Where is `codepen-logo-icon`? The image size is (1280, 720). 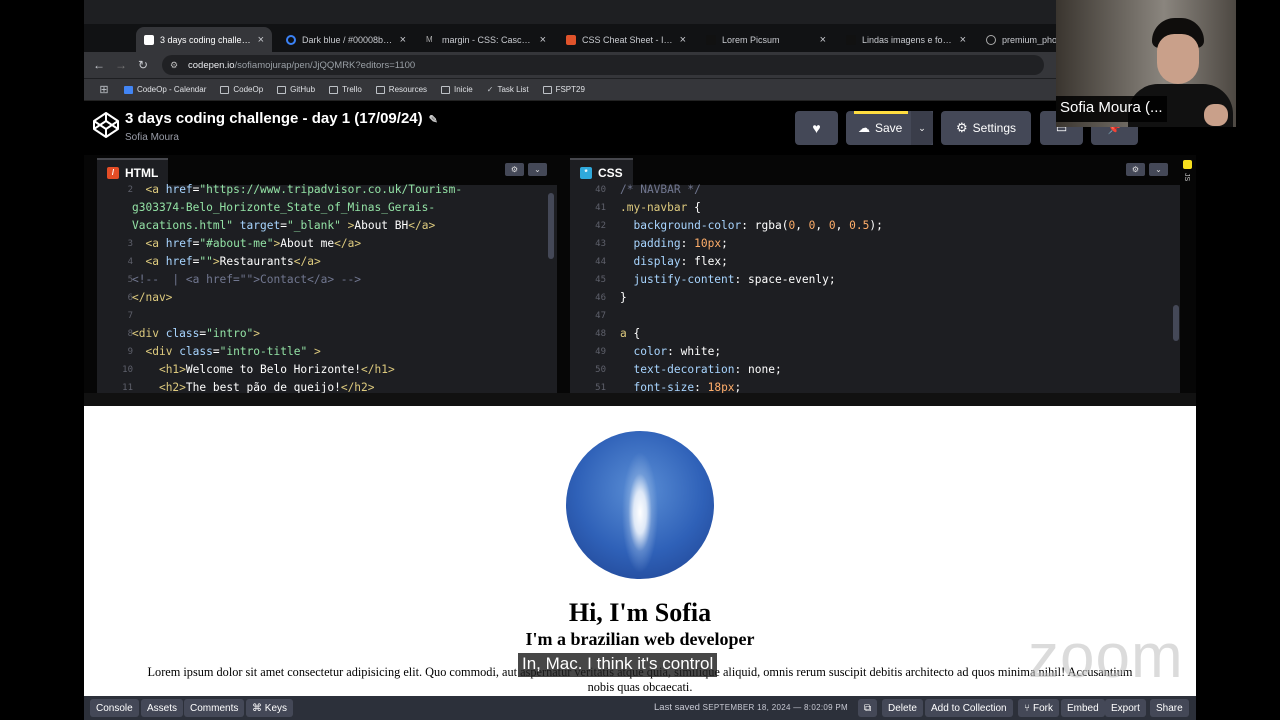
codepen-logo-icon is located at coordinates (106, 125).